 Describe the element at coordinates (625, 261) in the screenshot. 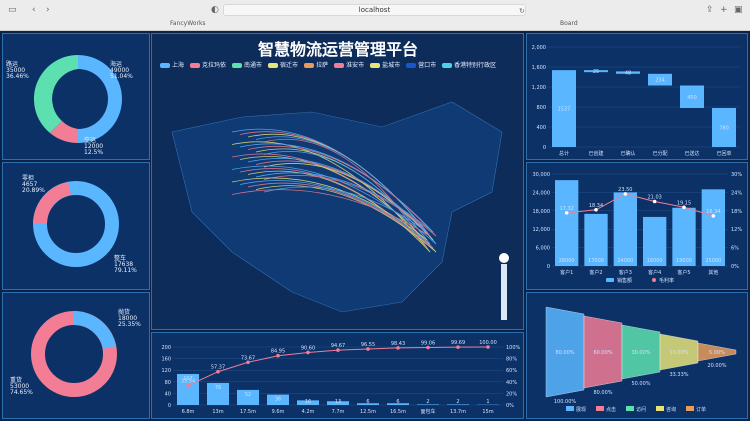

I see `data-label: 24000` at that location.